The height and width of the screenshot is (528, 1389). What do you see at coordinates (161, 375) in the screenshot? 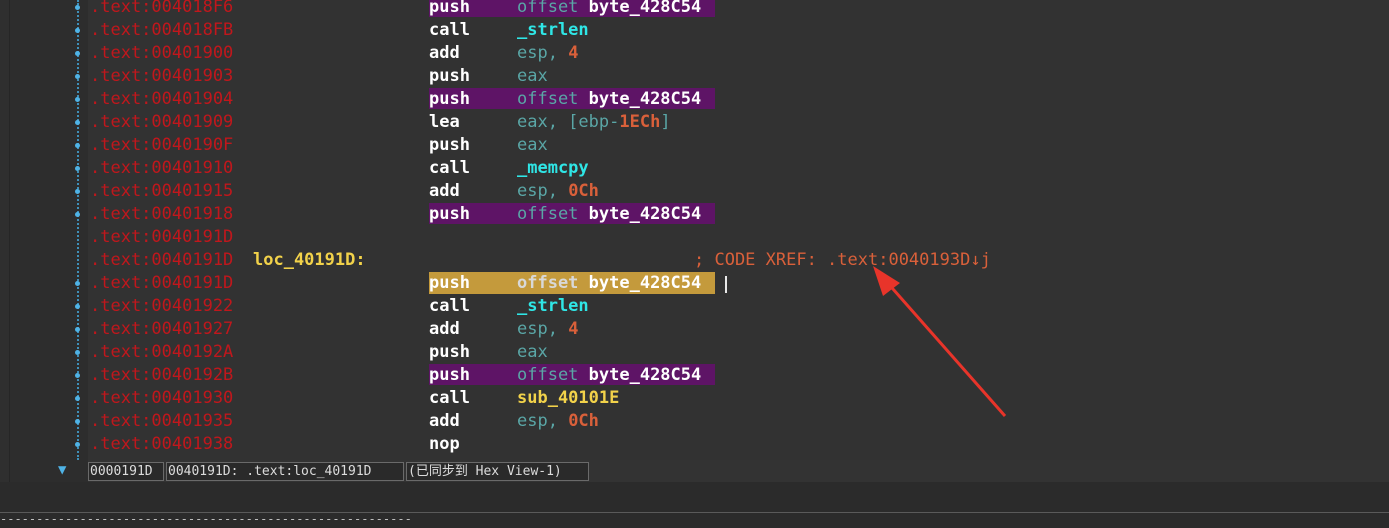
I see `line-address: .text:0040192B` at bounding box center [161, 375].